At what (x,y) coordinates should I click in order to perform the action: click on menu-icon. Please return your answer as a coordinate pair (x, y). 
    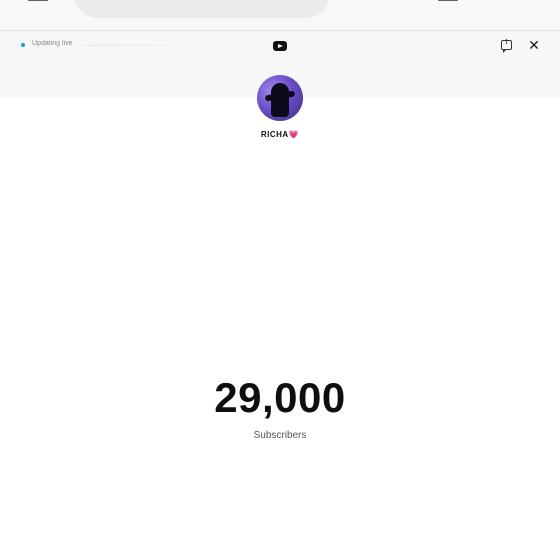
    Looking at the image, I should click on (38, 1).